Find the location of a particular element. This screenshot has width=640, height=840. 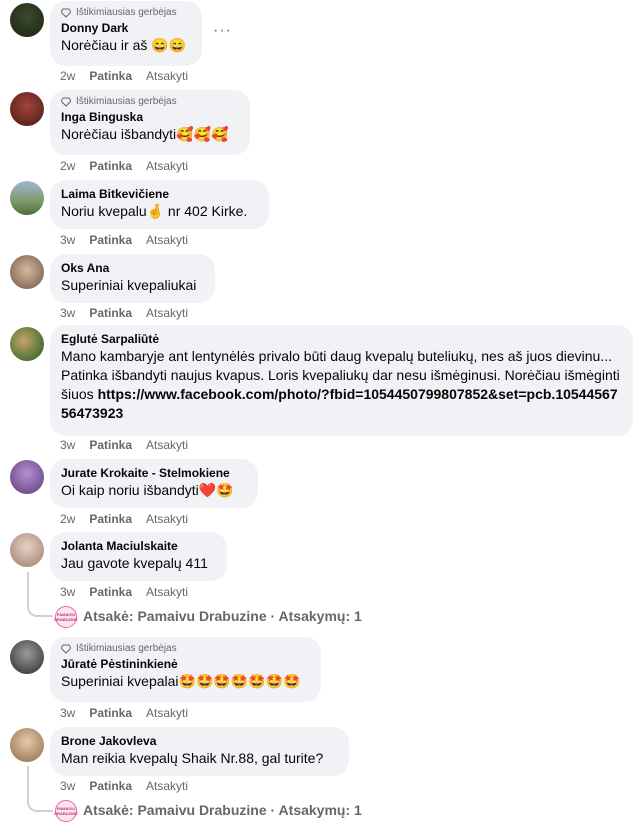

comment-bubble: Oks Ana Superiniai kvepaliukai is located at coordinates (132, 278).